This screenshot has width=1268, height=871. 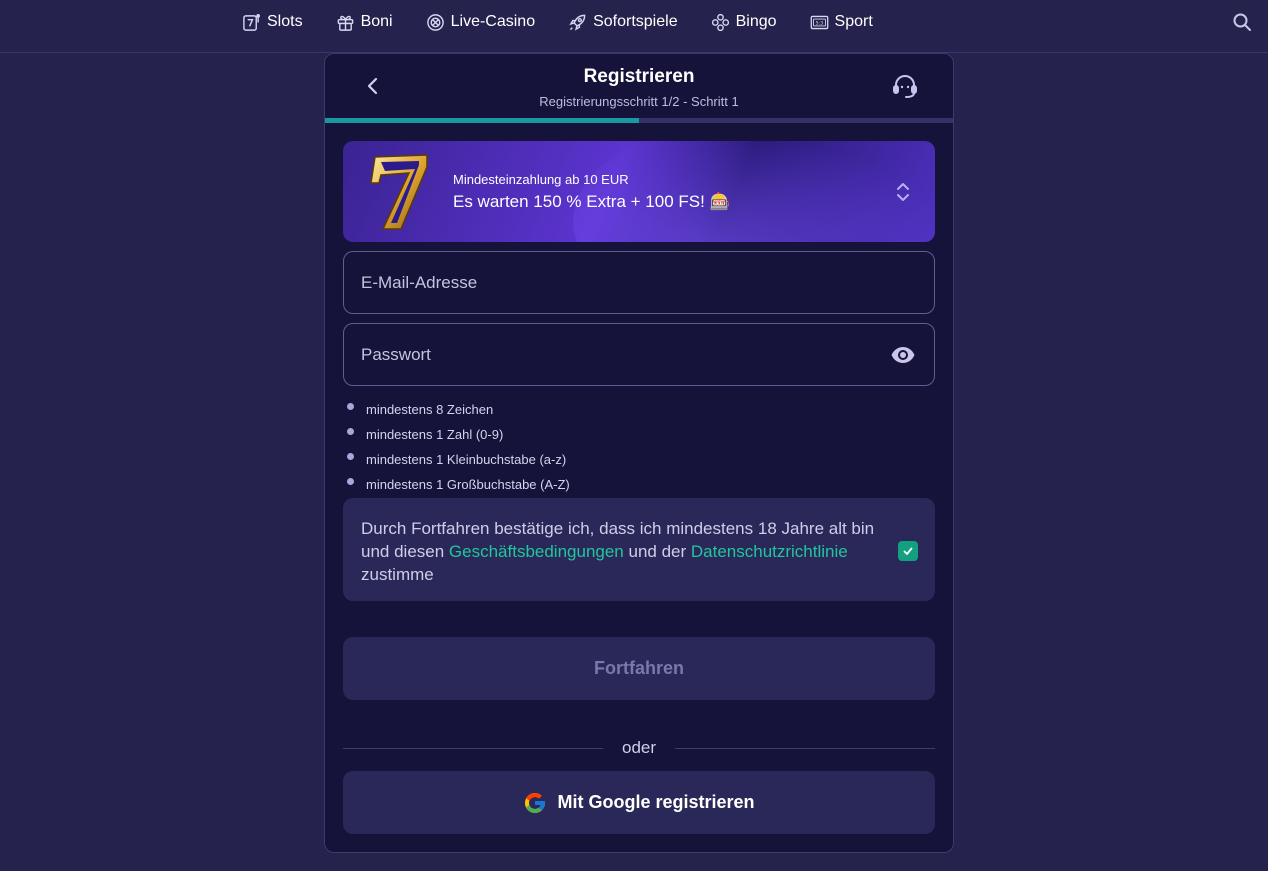 What do you see at coordinates (903, 192) in the screenshot?
I see `chevron-up-down-icon` at bounding box center [903, 192].